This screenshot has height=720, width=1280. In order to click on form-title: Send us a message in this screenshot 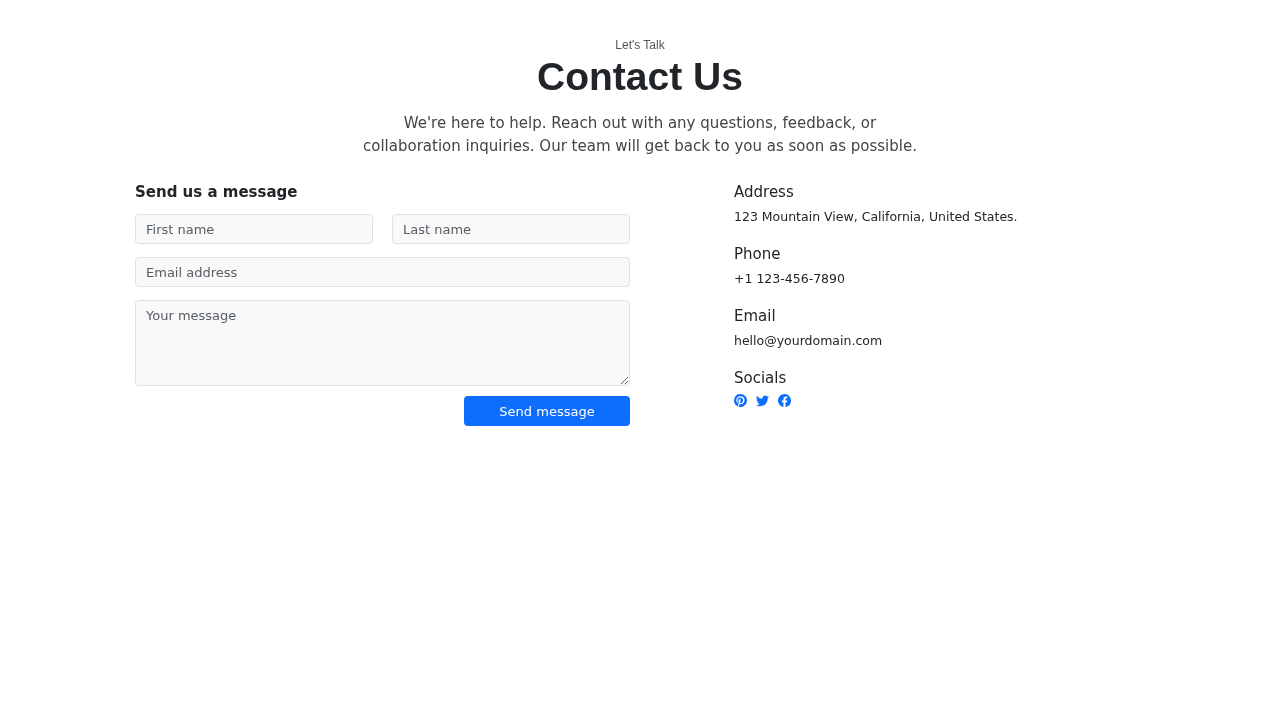, I will do `click(217, 192)`.